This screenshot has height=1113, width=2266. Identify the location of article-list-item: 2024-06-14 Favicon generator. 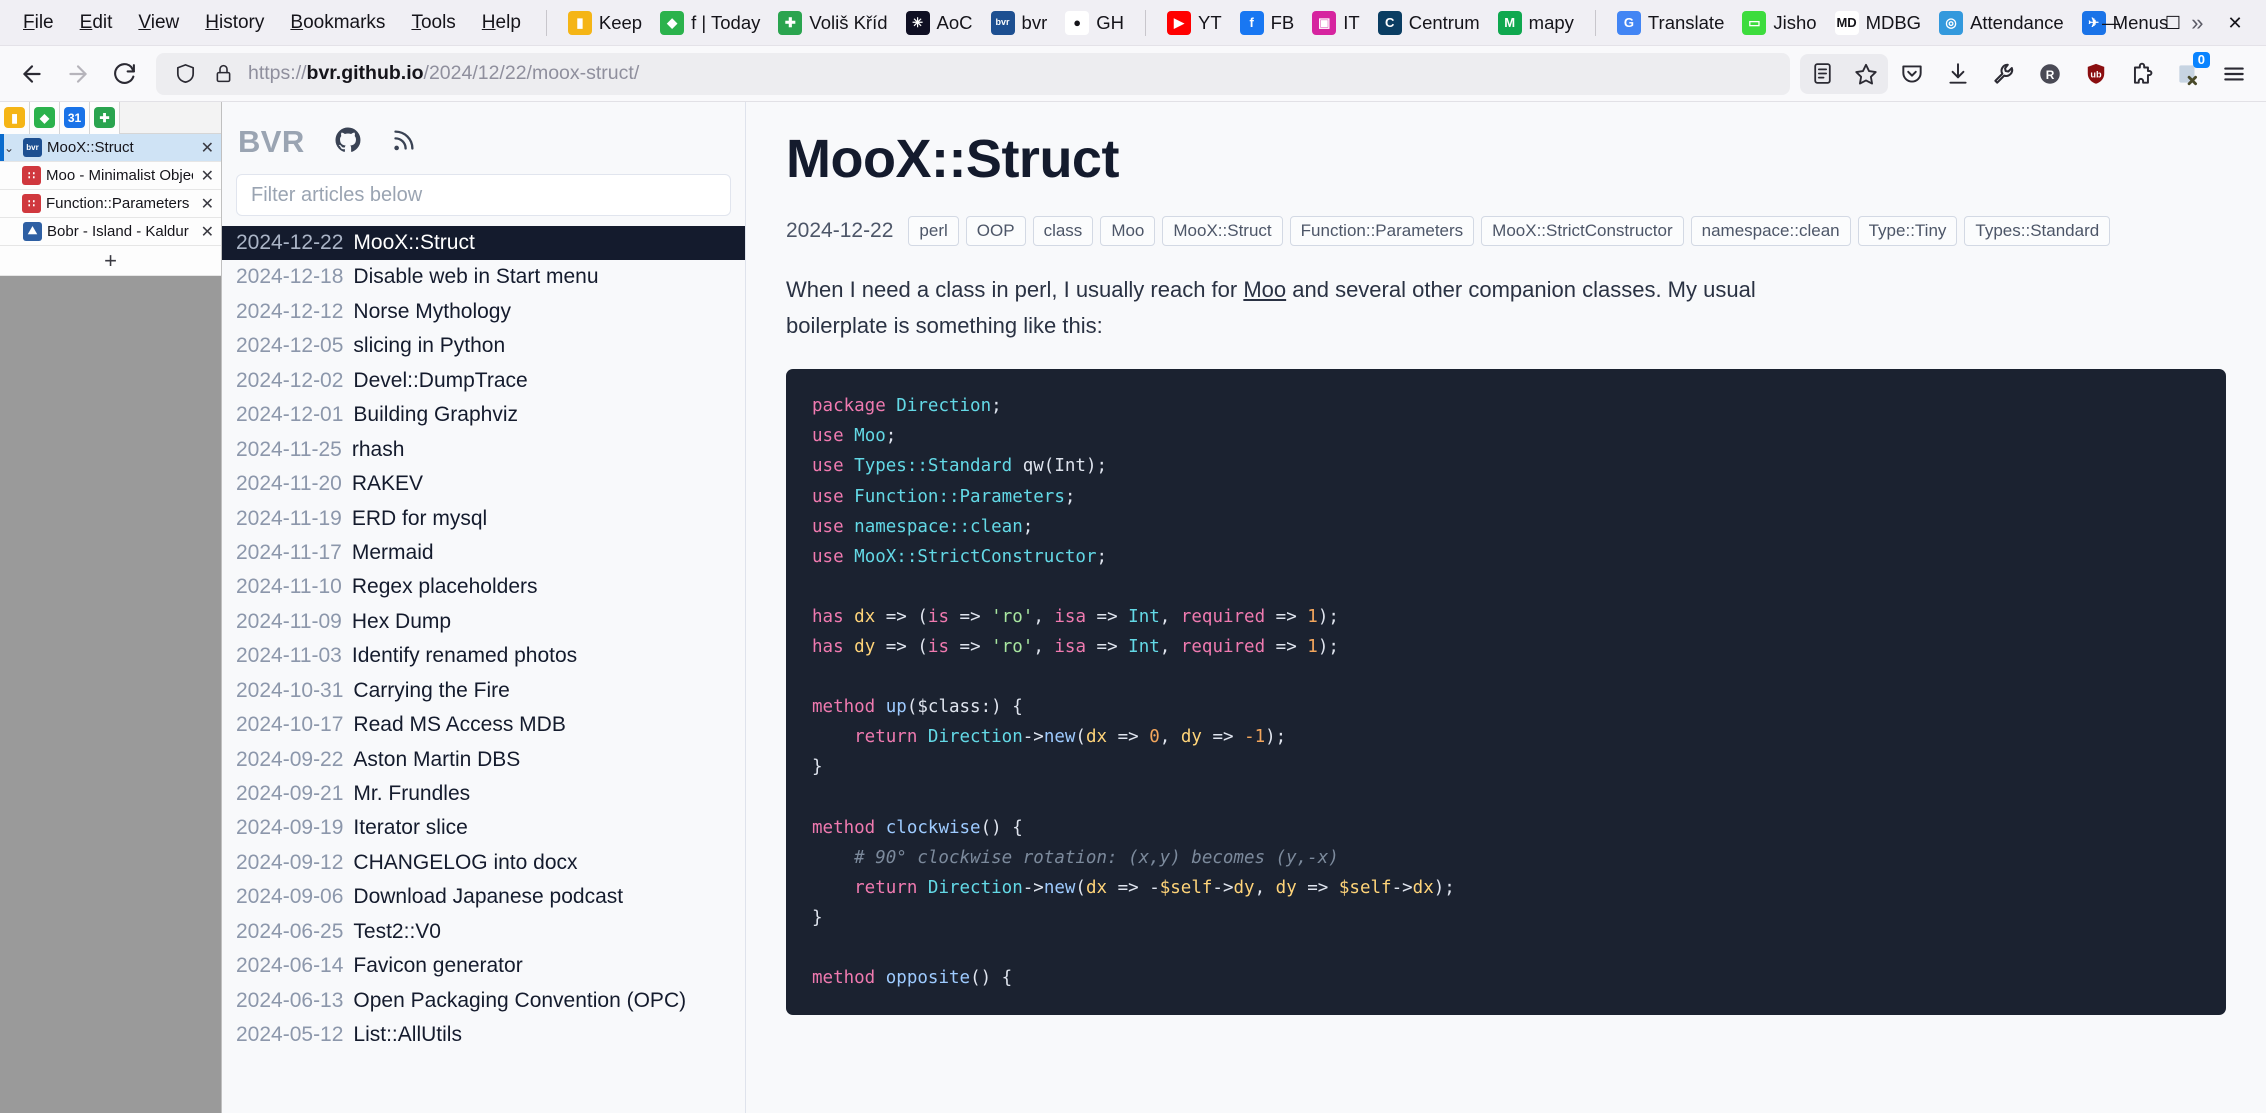
(483, 966).